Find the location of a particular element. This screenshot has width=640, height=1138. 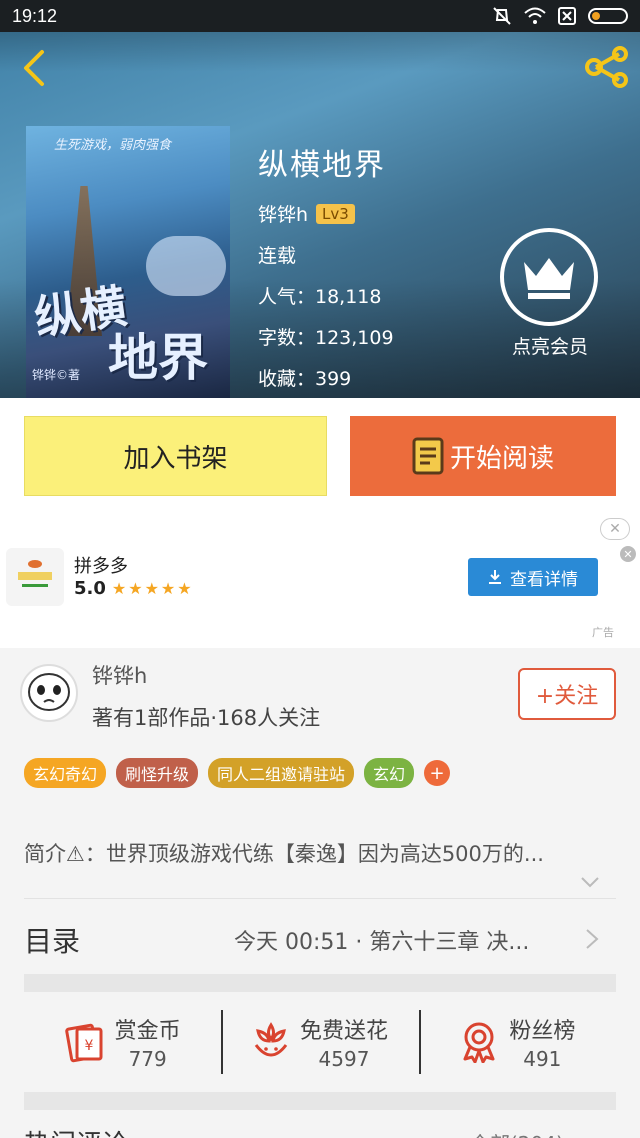

author-stats: 著有1部作品·168人关注 is located at coordinates (206, 718).